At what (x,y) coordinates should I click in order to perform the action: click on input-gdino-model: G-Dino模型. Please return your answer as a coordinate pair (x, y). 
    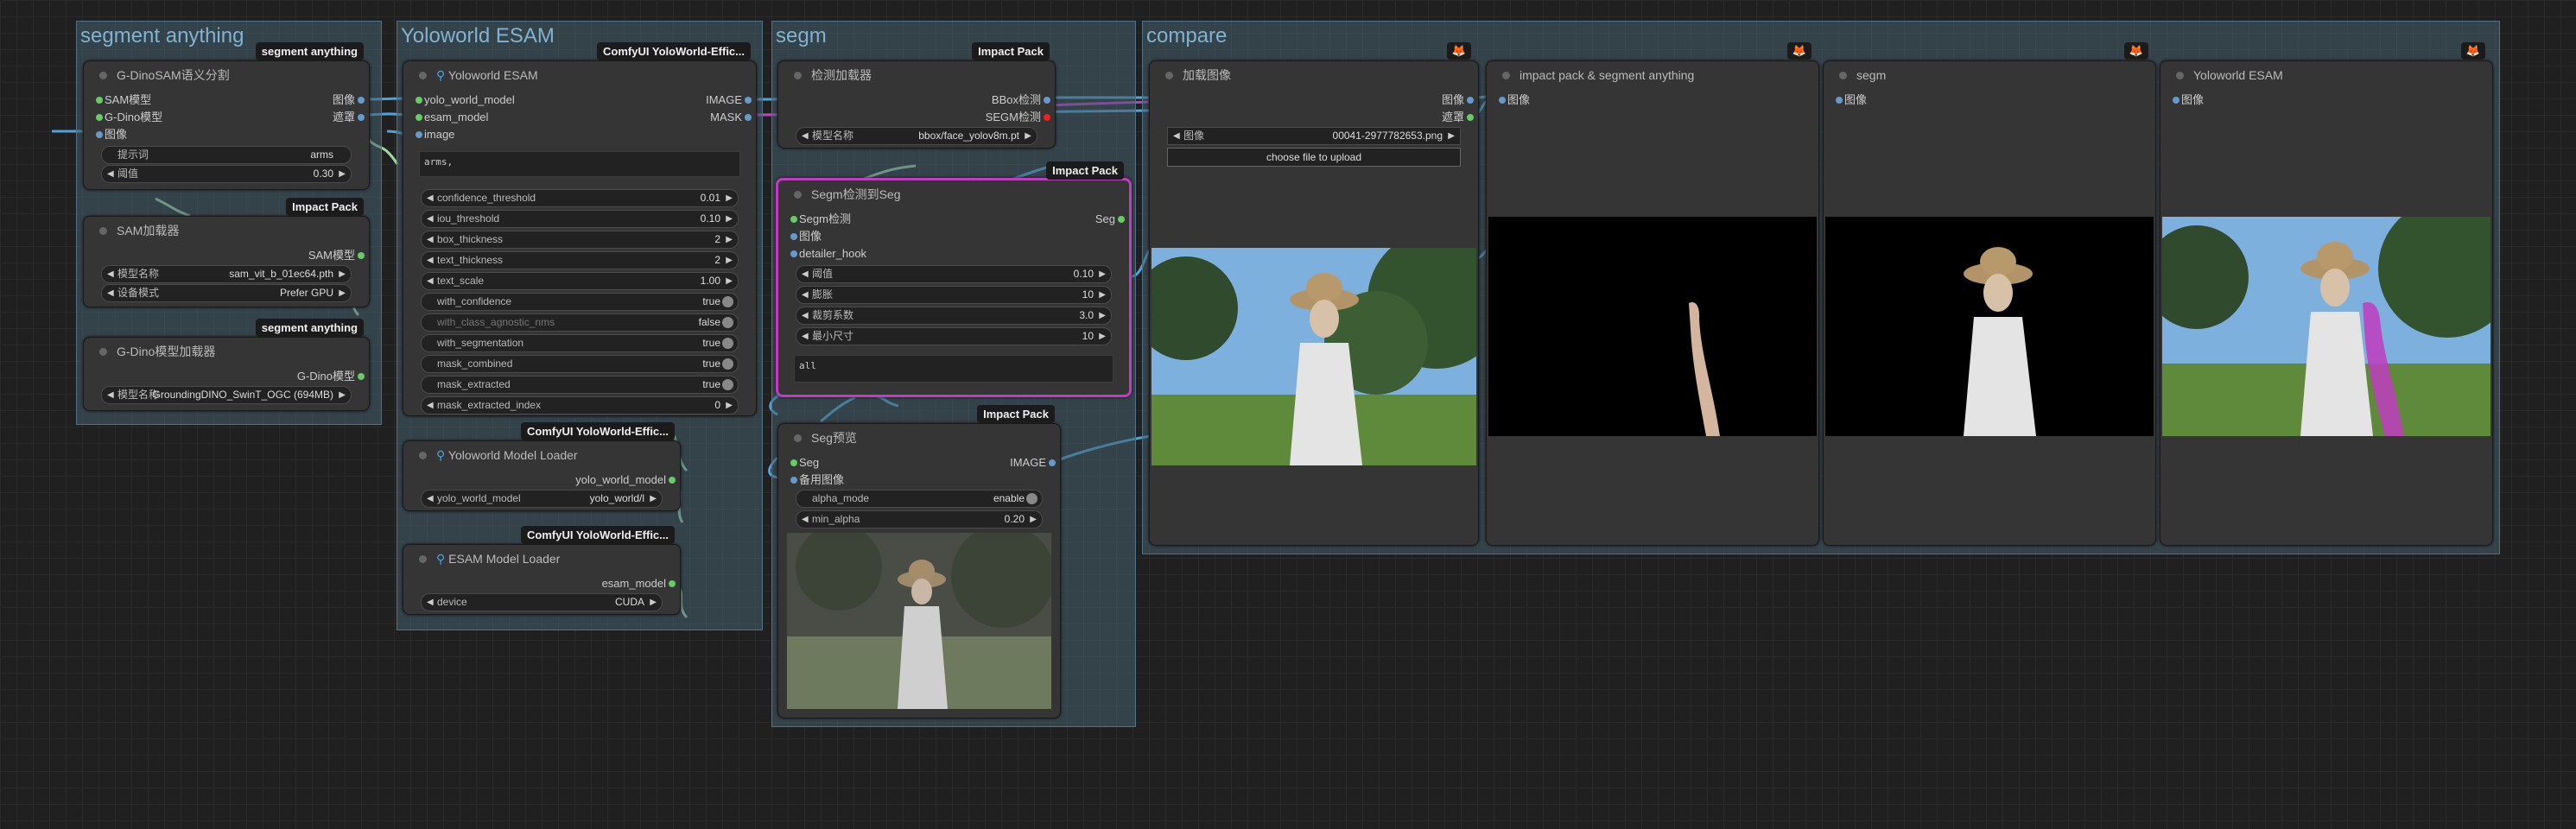
    Looking at the image, I should click on (128, 118).